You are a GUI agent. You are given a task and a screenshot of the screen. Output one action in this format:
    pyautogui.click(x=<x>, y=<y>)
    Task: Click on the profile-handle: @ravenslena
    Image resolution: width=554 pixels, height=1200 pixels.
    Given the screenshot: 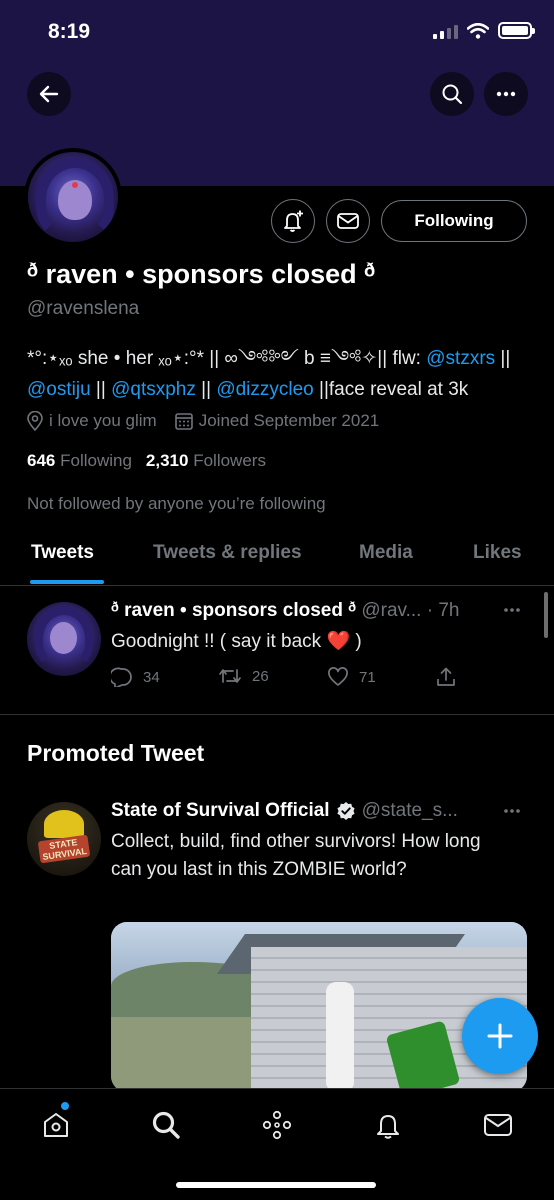 What is the action you would take?
    pyautogui.click(x=83, y=308)
    